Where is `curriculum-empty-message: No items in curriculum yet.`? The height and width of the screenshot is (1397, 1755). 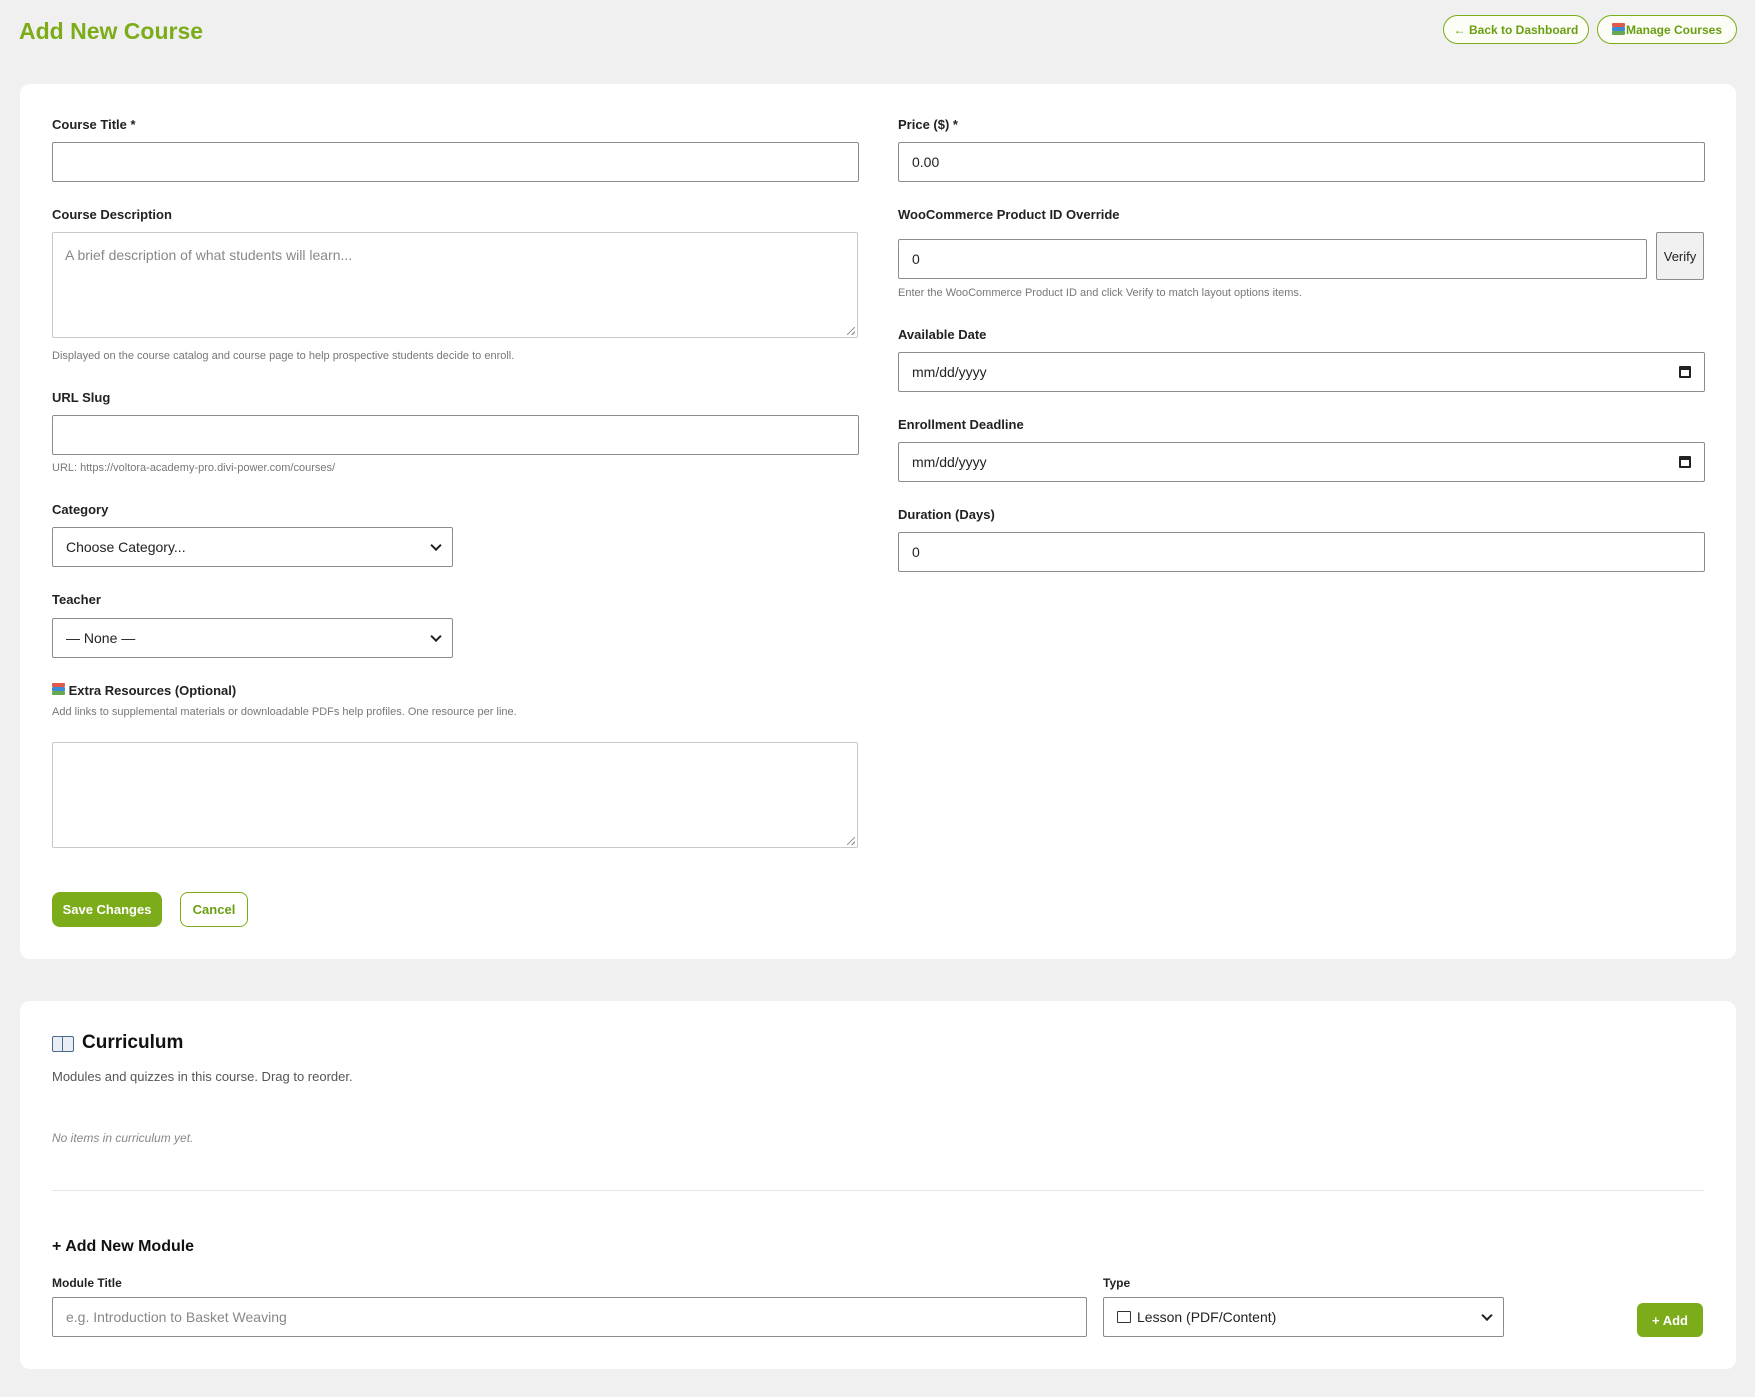 curriculum-empty-message: No items in curriculum yet. is located at coordinates (123, 1138).